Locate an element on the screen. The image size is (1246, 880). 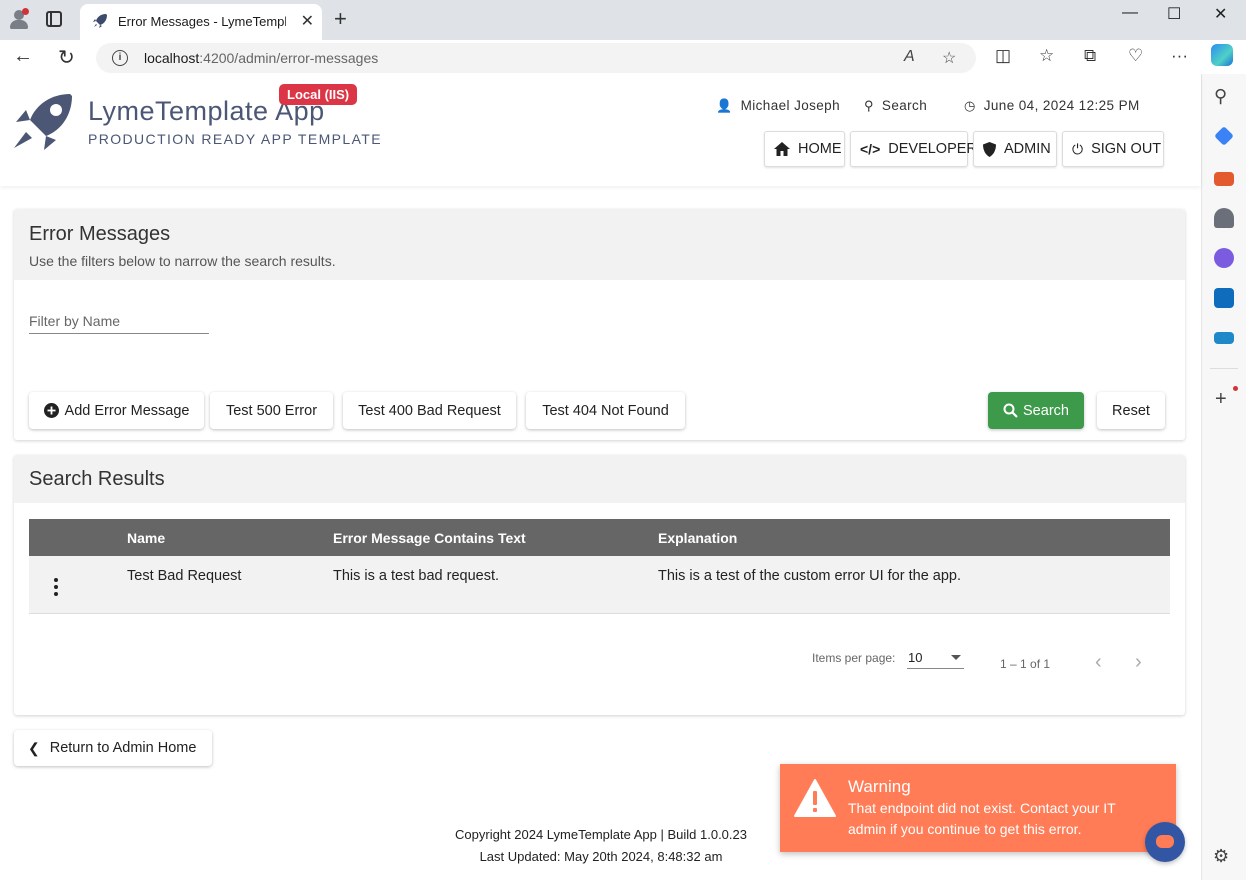
browser-tab: Error Messages - LymeTemplate App ✕ is located at coordinates (201, 22).